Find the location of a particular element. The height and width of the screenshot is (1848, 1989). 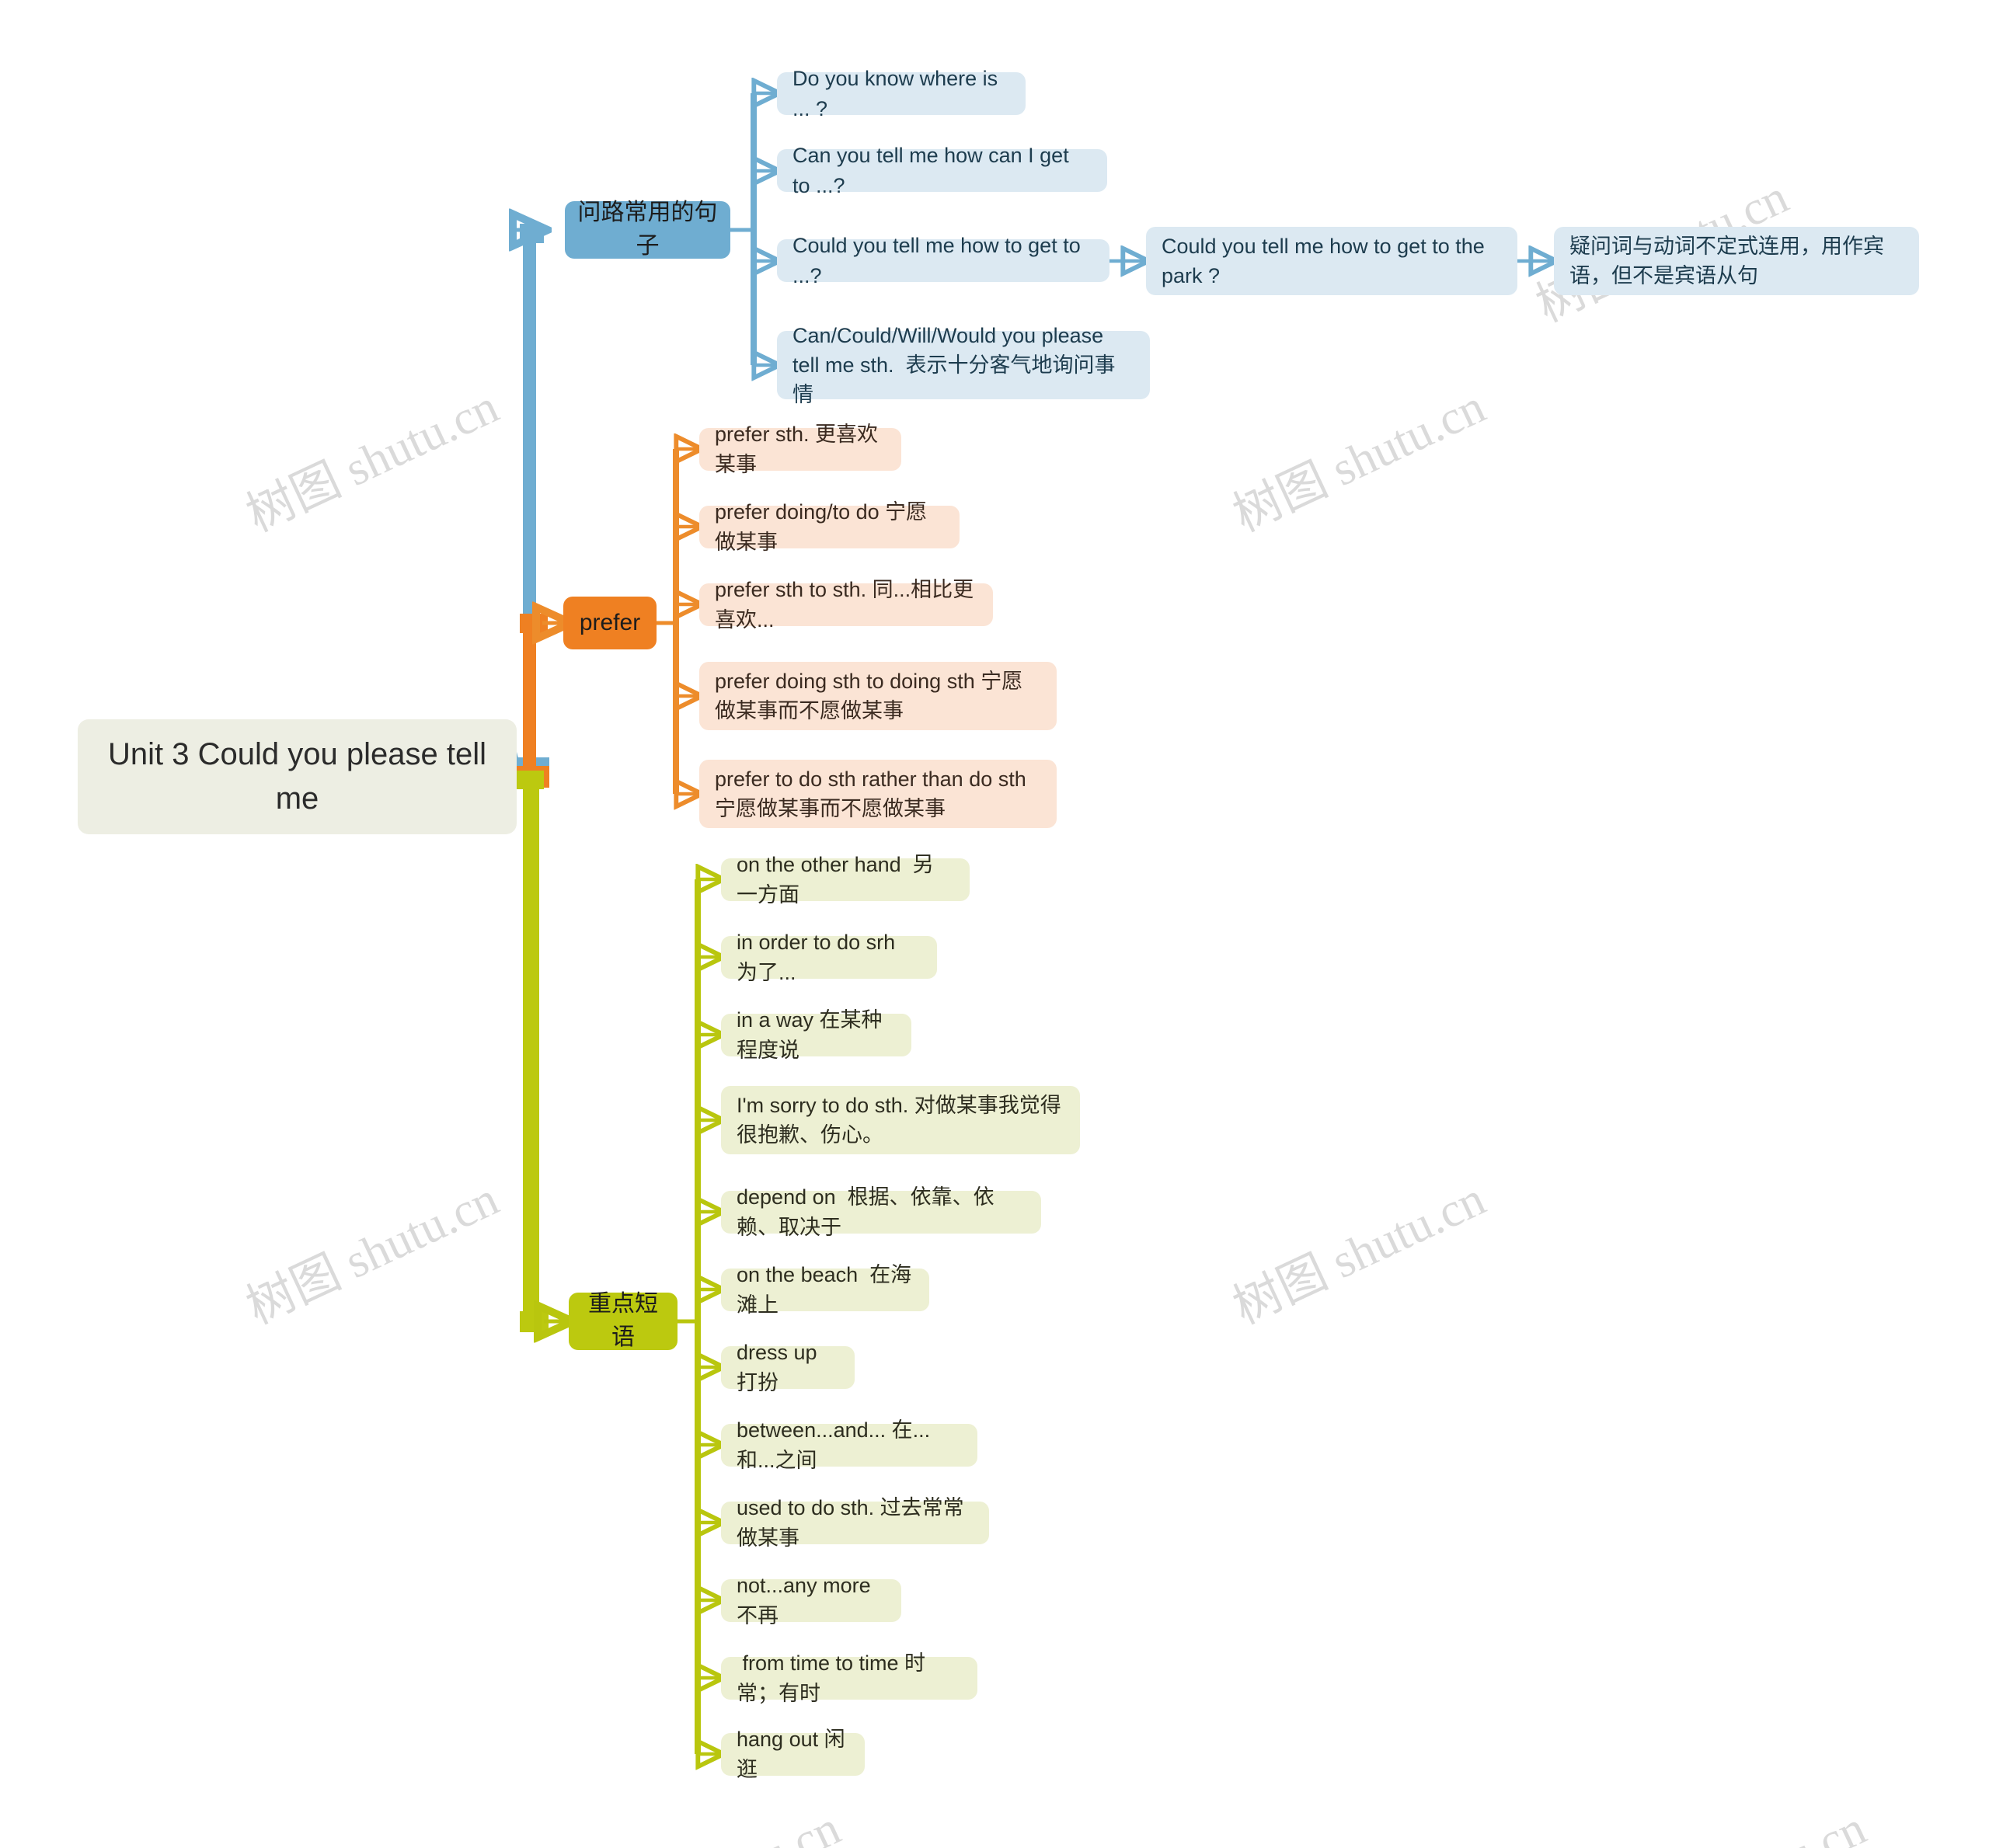

leaf-label: I'm sorry to do sth. 对做某事我觉得很抱歉、伤心。 is located at coordinates (899, 1120).